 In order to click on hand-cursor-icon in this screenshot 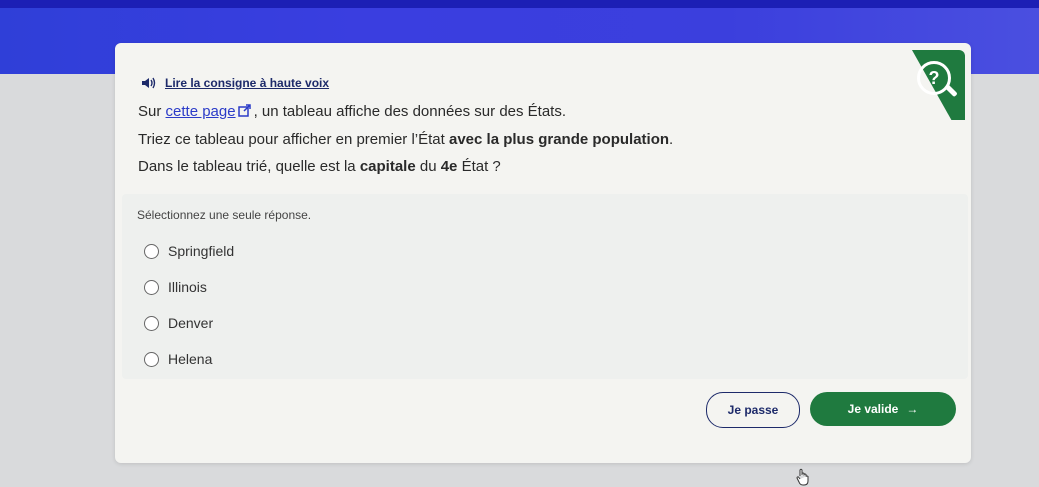, I will do `click(802, 477)`.